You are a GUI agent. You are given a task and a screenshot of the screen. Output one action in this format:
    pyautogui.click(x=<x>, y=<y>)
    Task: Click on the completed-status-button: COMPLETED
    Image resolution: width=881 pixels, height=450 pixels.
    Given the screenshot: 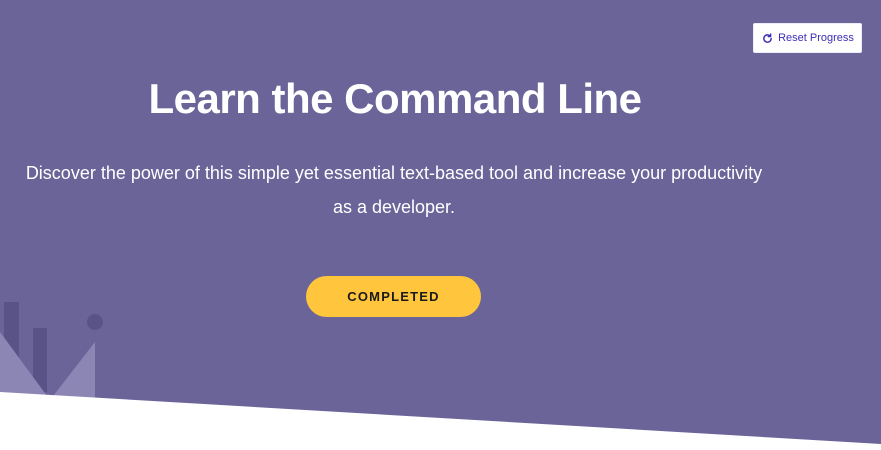 What is the action you would take?
    pyautogui.click(x=393, y=296)
    